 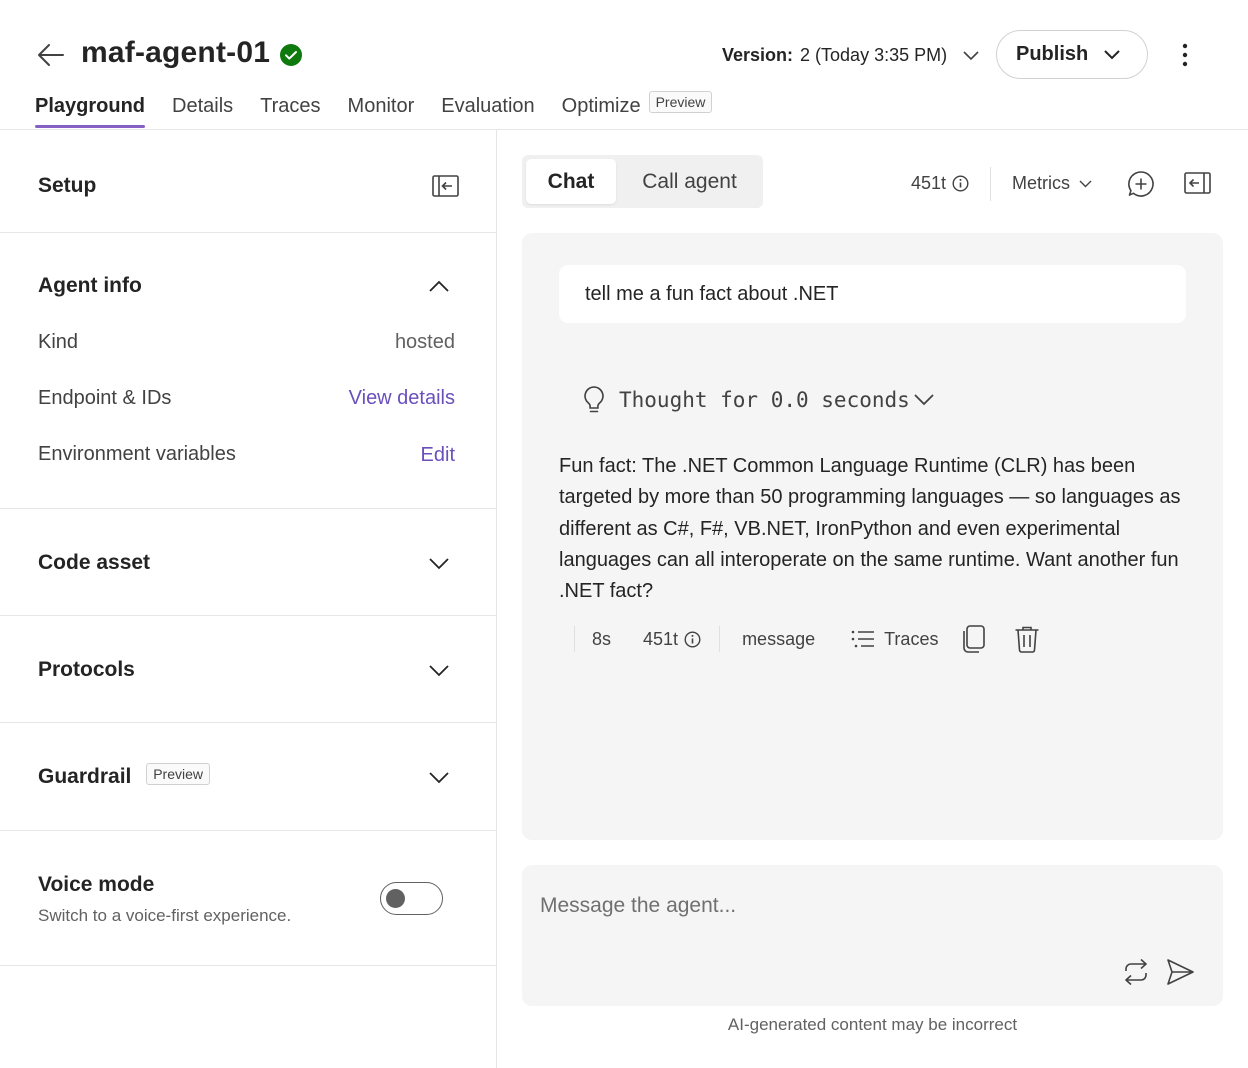 I want to click on agent-title: maf-agent-01, so click(x=176, y=52).